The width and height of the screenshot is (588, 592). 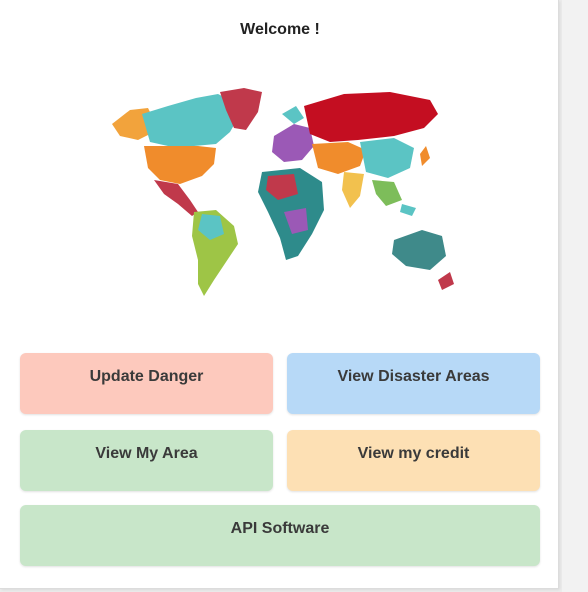 What do you see at coordinates (146, 376) in the screenshot?
I see `update-danger-label: Update Danger` at bounding box center [146, 376].